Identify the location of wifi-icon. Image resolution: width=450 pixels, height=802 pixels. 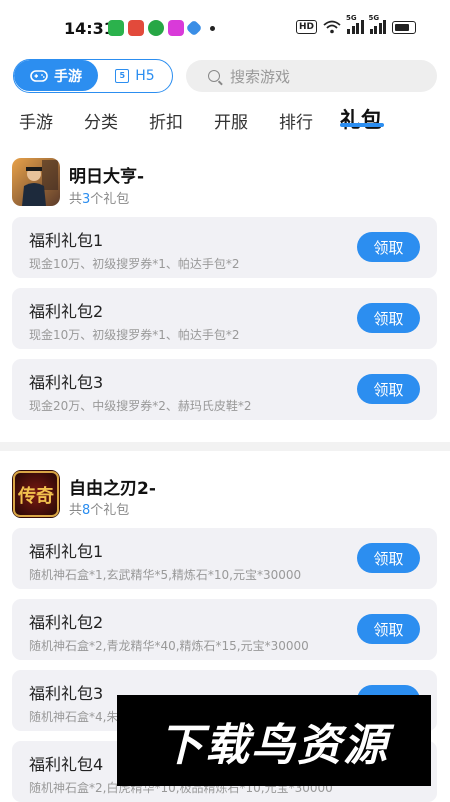
(332, 27).